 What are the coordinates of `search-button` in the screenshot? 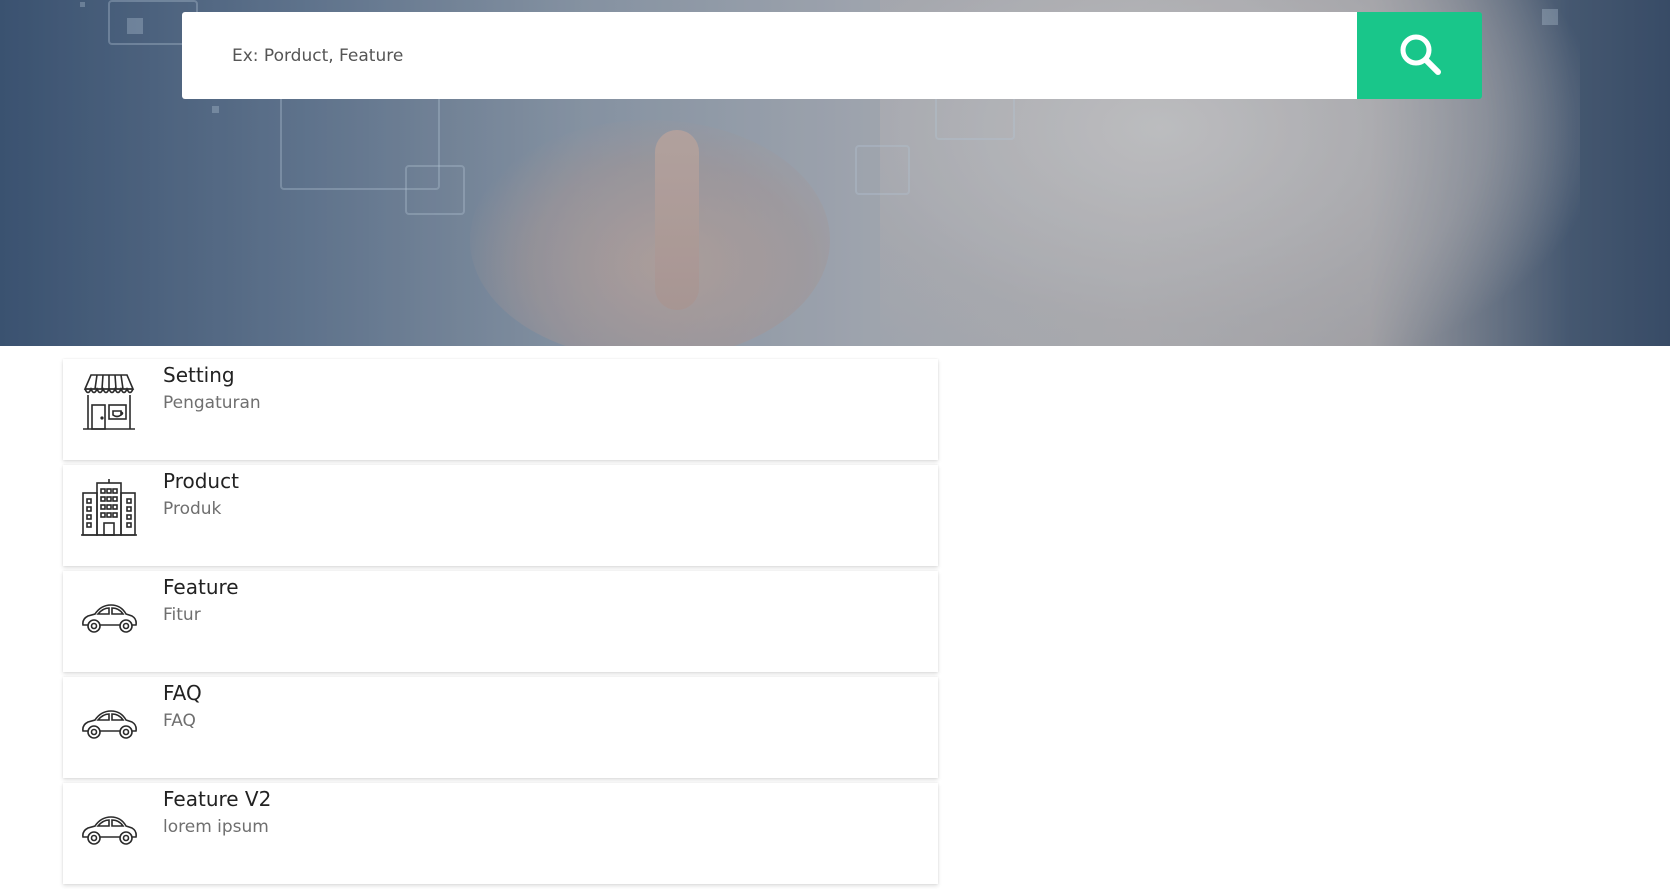 It's located at (1419, 55).